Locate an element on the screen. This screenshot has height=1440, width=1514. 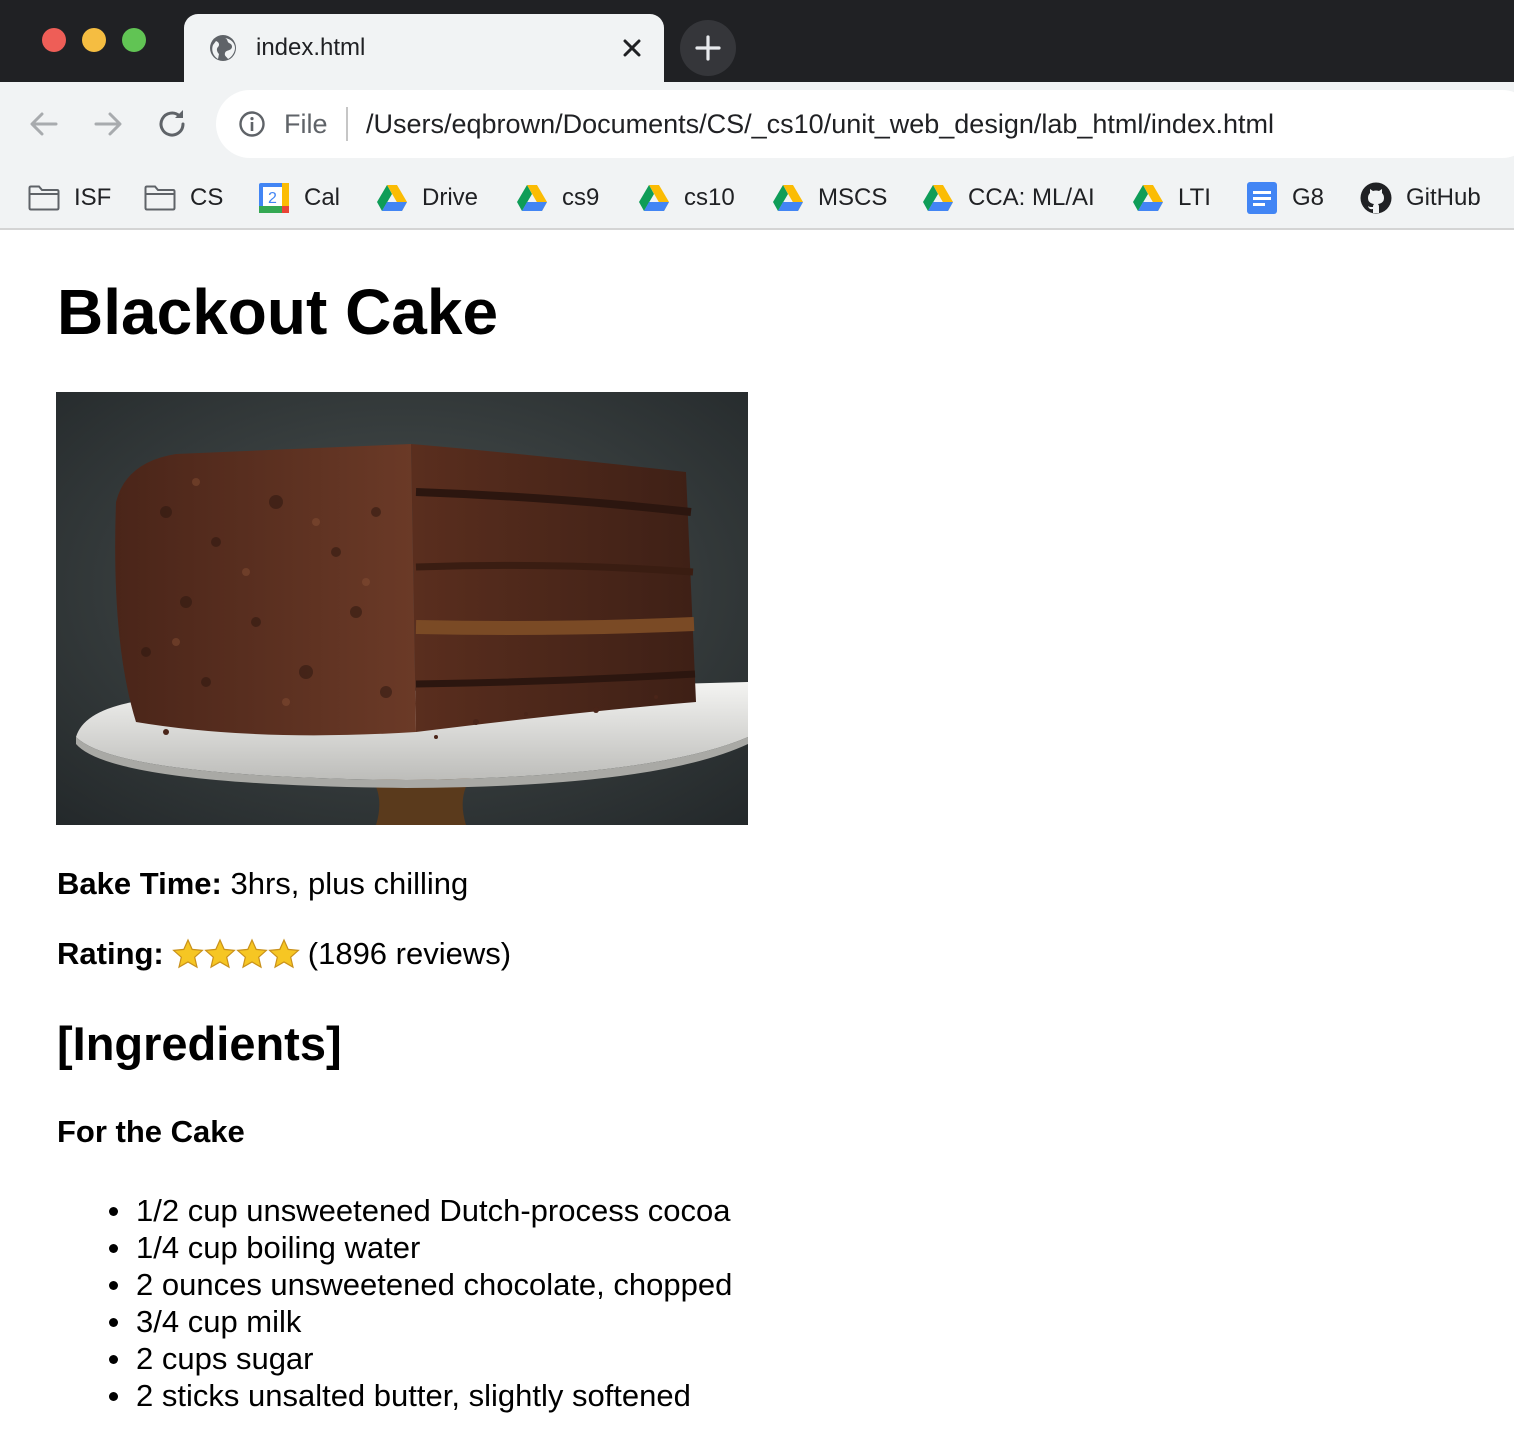
bake-time-label: Bake Time: is located at coordinates (139, 883).